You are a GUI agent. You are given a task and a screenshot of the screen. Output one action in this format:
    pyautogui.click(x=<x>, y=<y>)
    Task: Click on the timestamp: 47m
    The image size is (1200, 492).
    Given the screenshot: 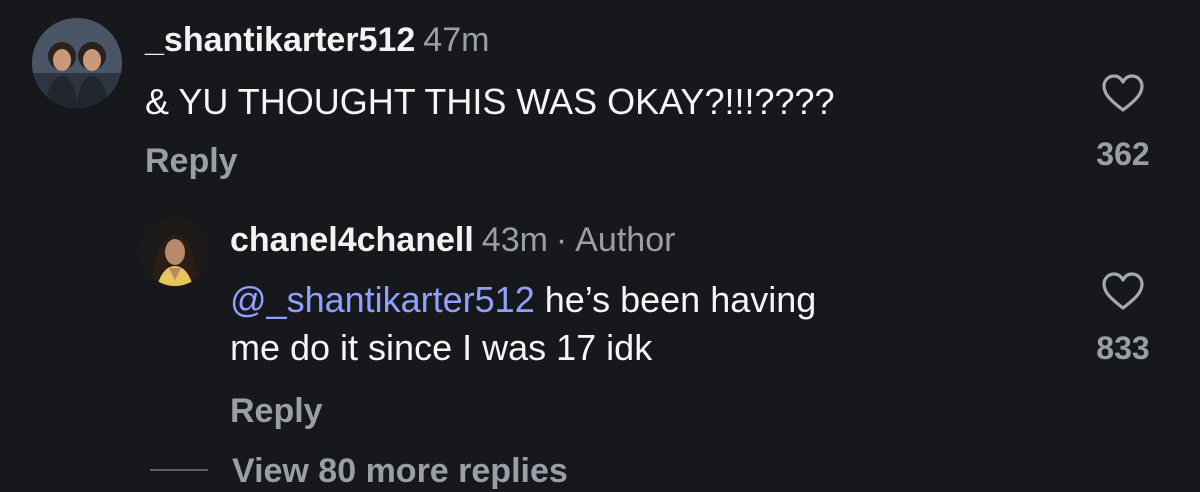 What is the action you would take?
    pyautogui.click(x=456, y=40)
    